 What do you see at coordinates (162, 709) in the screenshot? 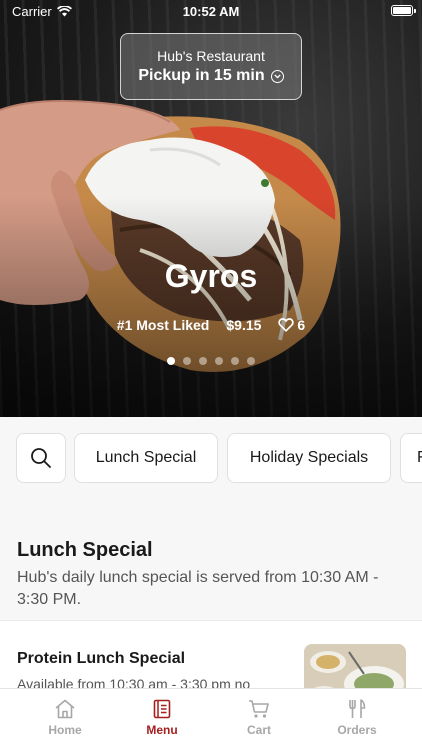
I see `menu-icon` at bounding box center [162, 709].